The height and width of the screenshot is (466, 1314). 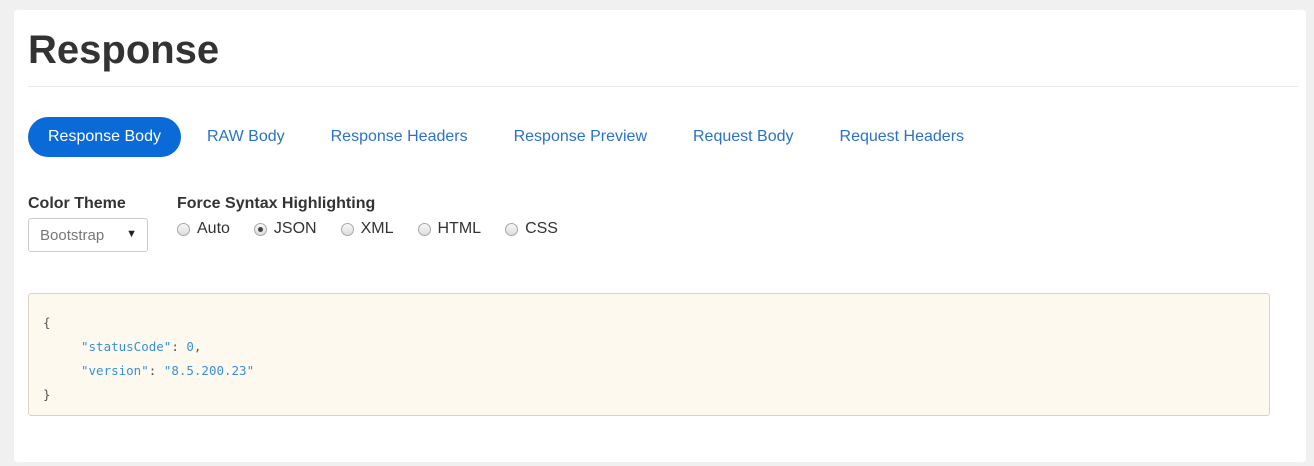 What do you see at coordinates (459, 228) in the screenshot?
I see `radio-label: HTML` at bounding box center [459, 228].